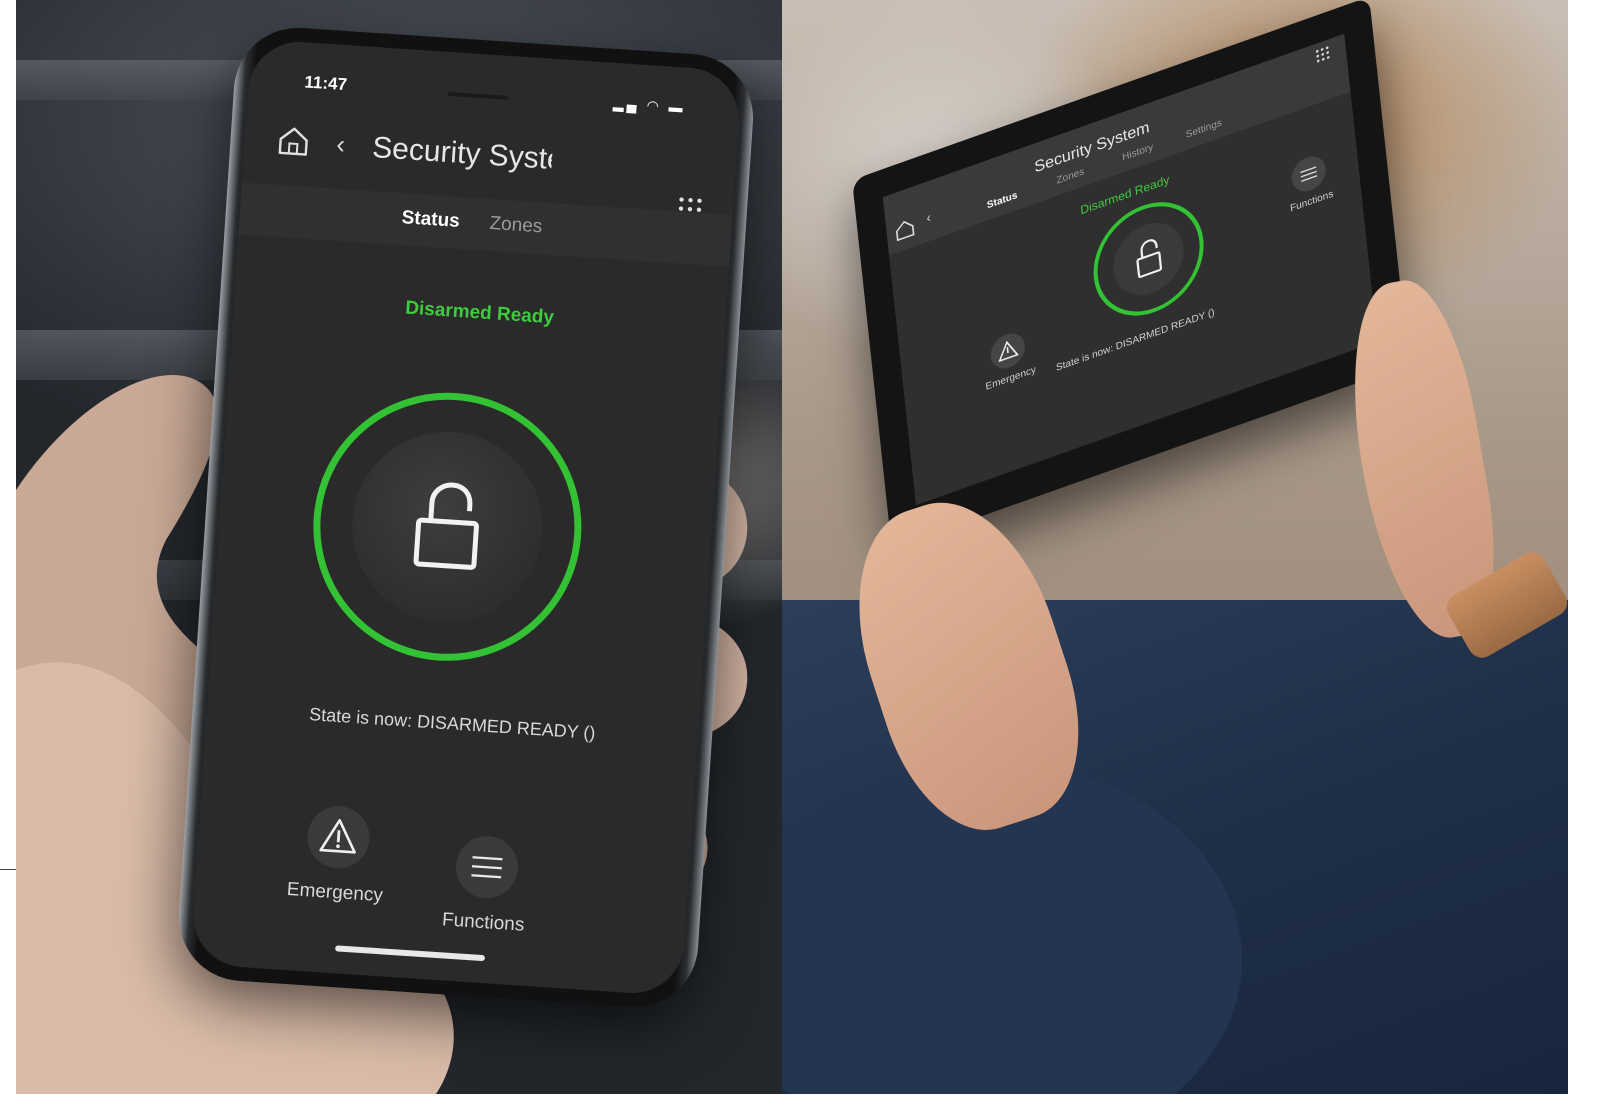 The image size is (1604, 1119). What do you see at coordinates (335, 892) in the screenshot?
I see `emergency-label: Emergency` at bounding box center [335, 892].